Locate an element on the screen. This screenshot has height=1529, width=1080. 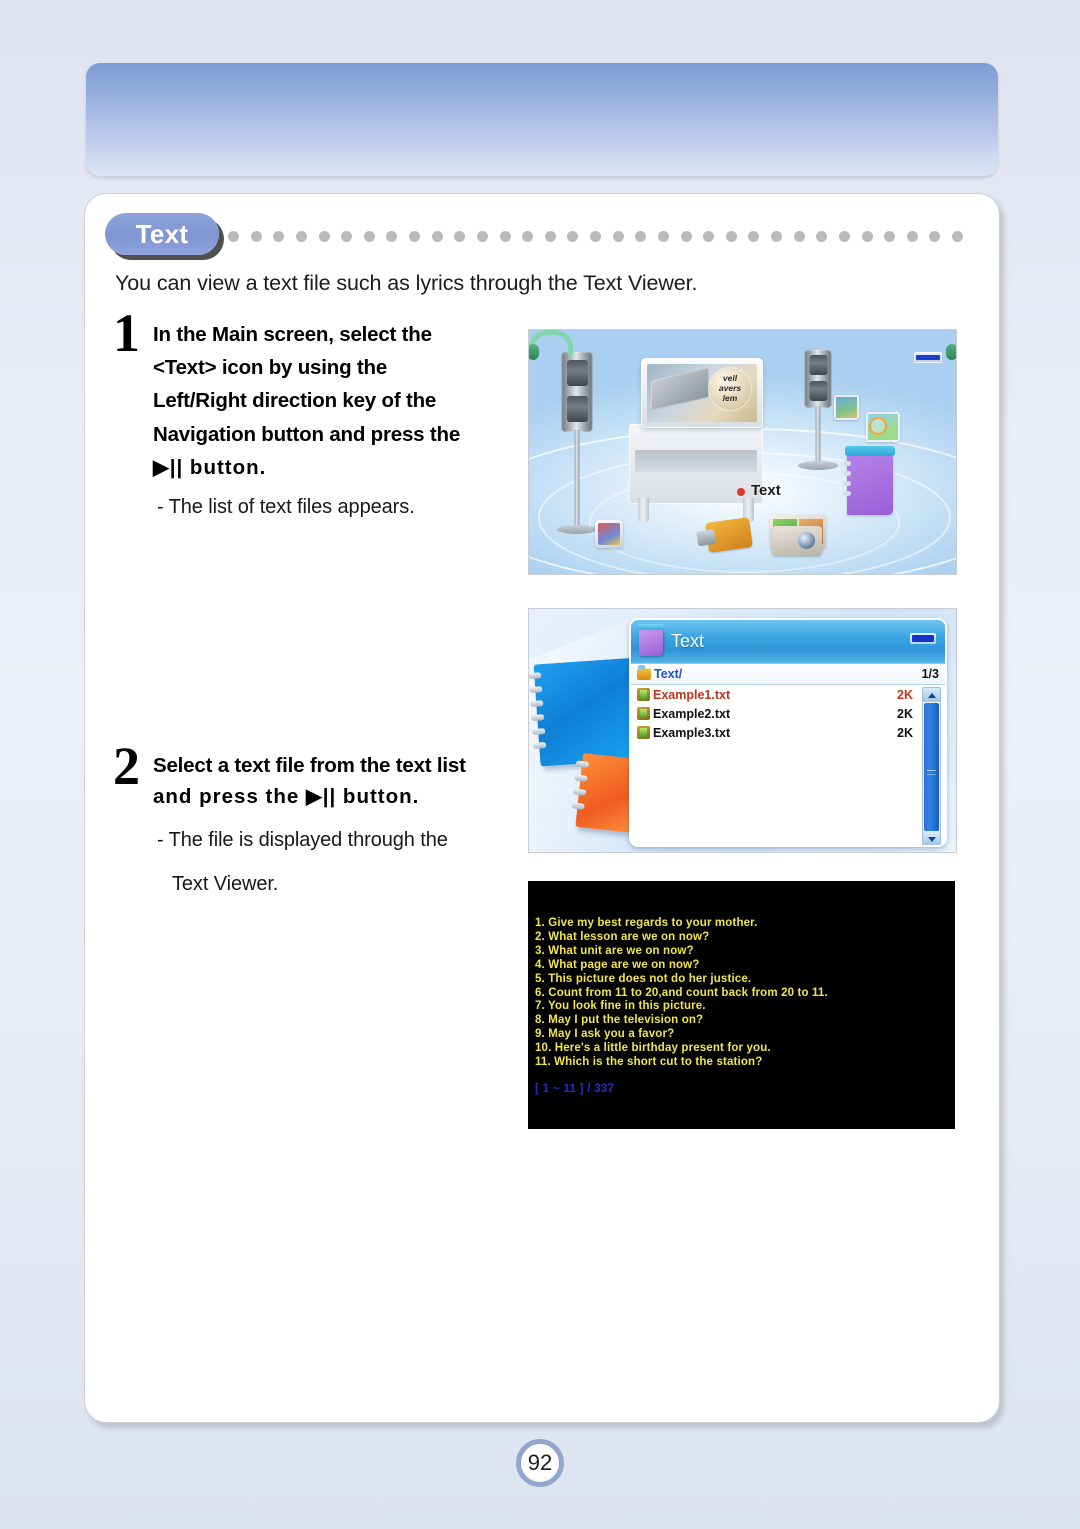
text-book-icon is located at coordinates (869, 480).